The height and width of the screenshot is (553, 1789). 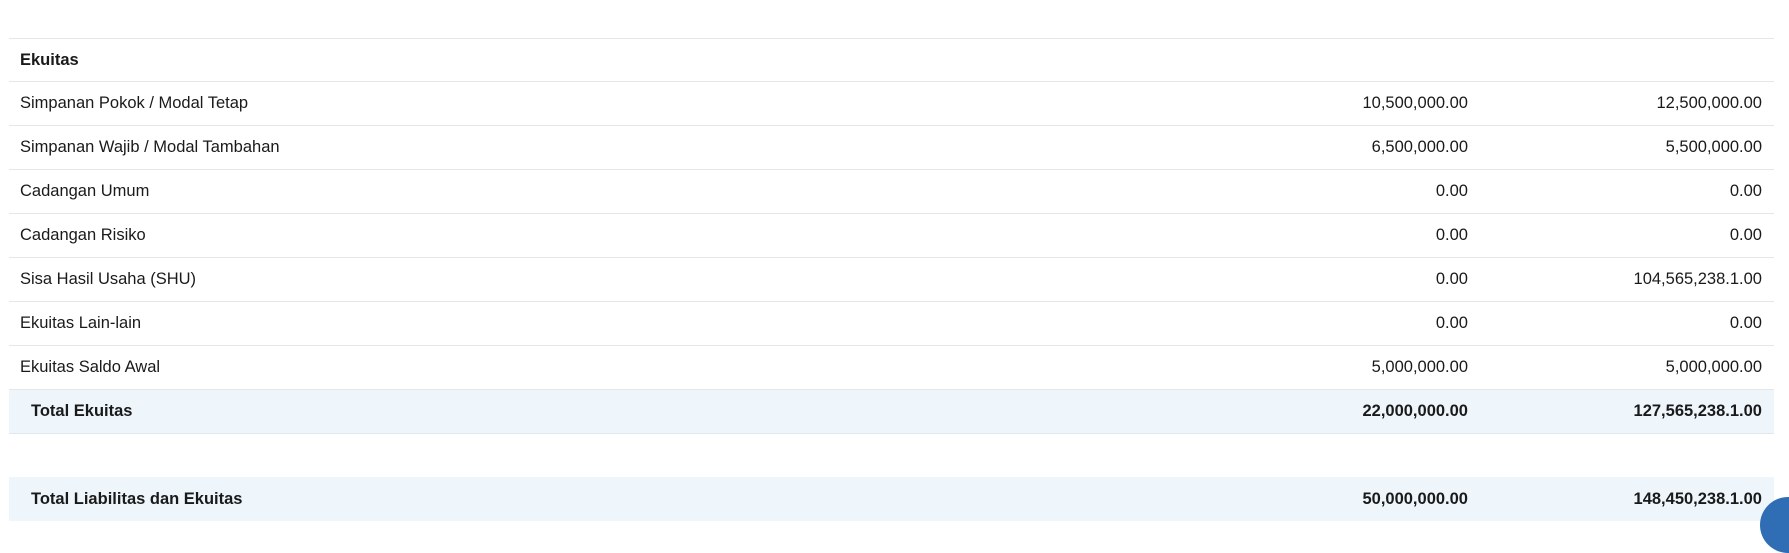 What do you see at coordinates (81, 323) in the screenshot?
I see `row-label: Ekuitas Lain-lain` at bounding box center [81, 323].